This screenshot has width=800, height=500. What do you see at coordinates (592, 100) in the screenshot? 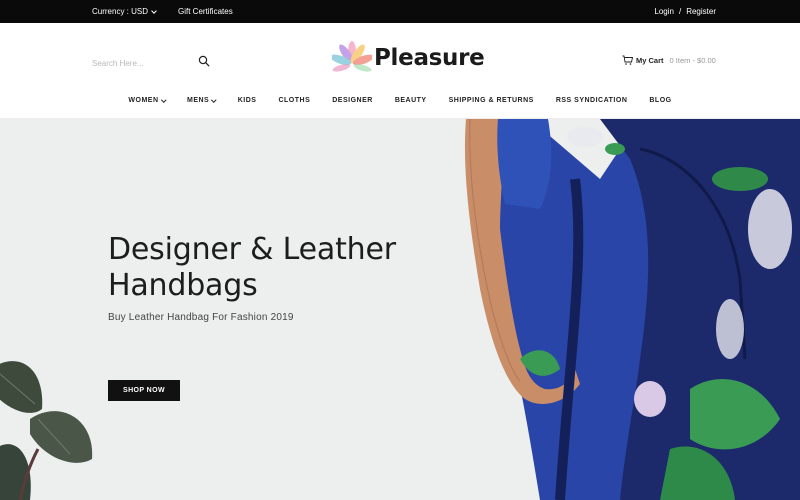
I see `nav-item-rss-syndication: RSS SYNDICATION` at bounding box center [592, 100].